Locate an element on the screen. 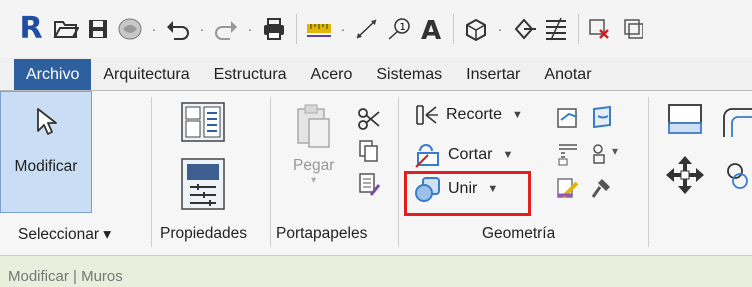 The height and width of the screenshot is (287, 752). type-properties-icon is located at coordinates (203, 122).